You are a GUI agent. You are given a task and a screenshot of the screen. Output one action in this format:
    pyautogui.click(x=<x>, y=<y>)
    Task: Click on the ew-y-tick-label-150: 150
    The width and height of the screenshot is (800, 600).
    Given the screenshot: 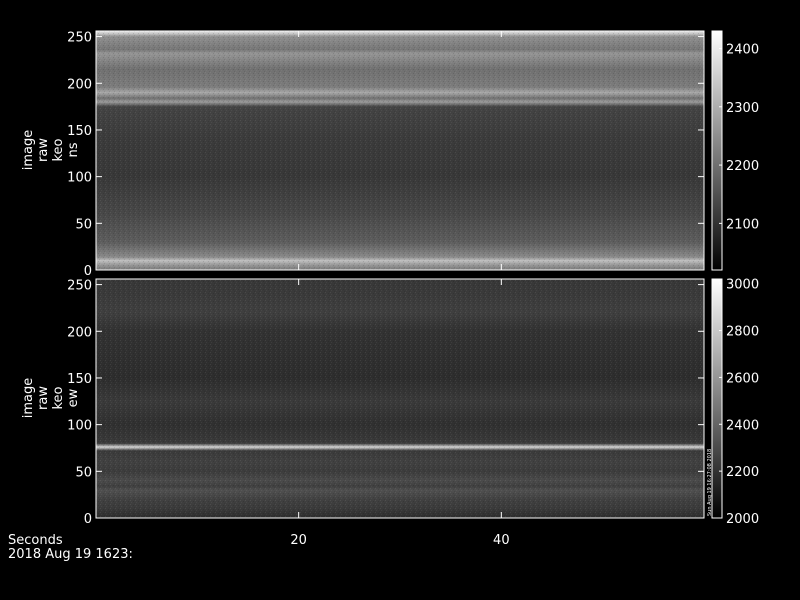 What is the action you would take?
    pyautogui.click(x=79, y=379)
    